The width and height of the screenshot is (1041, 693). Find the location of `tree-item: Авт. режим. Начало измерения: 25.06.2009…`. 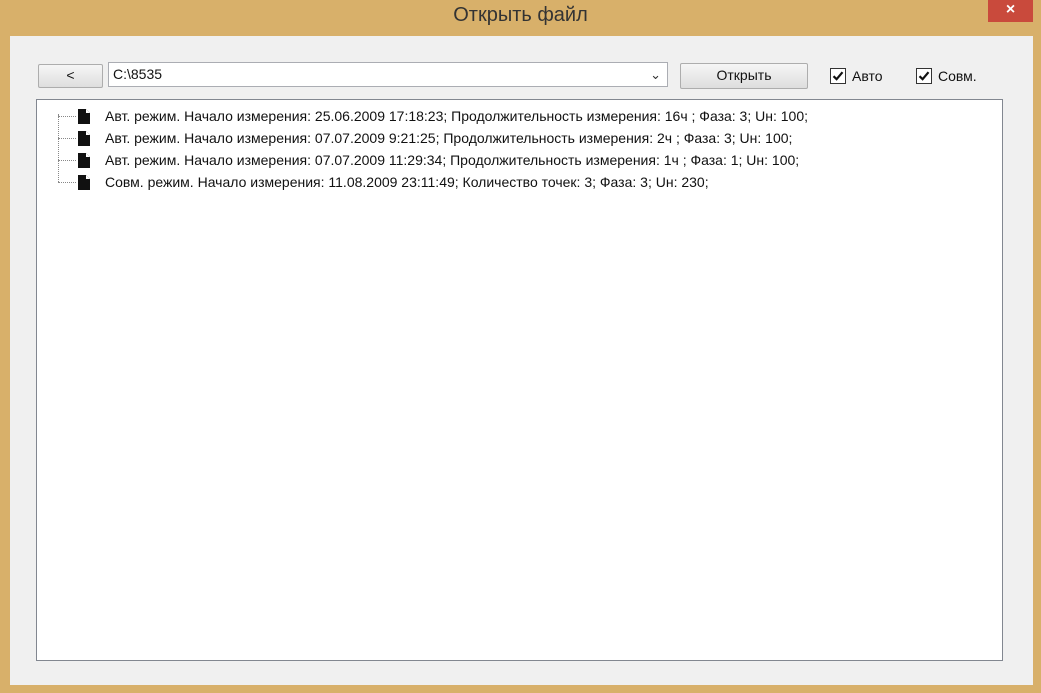

tree-item: Авт. режим. Начало измерения: 25.06.2009… is located at coordinates (507, 117).